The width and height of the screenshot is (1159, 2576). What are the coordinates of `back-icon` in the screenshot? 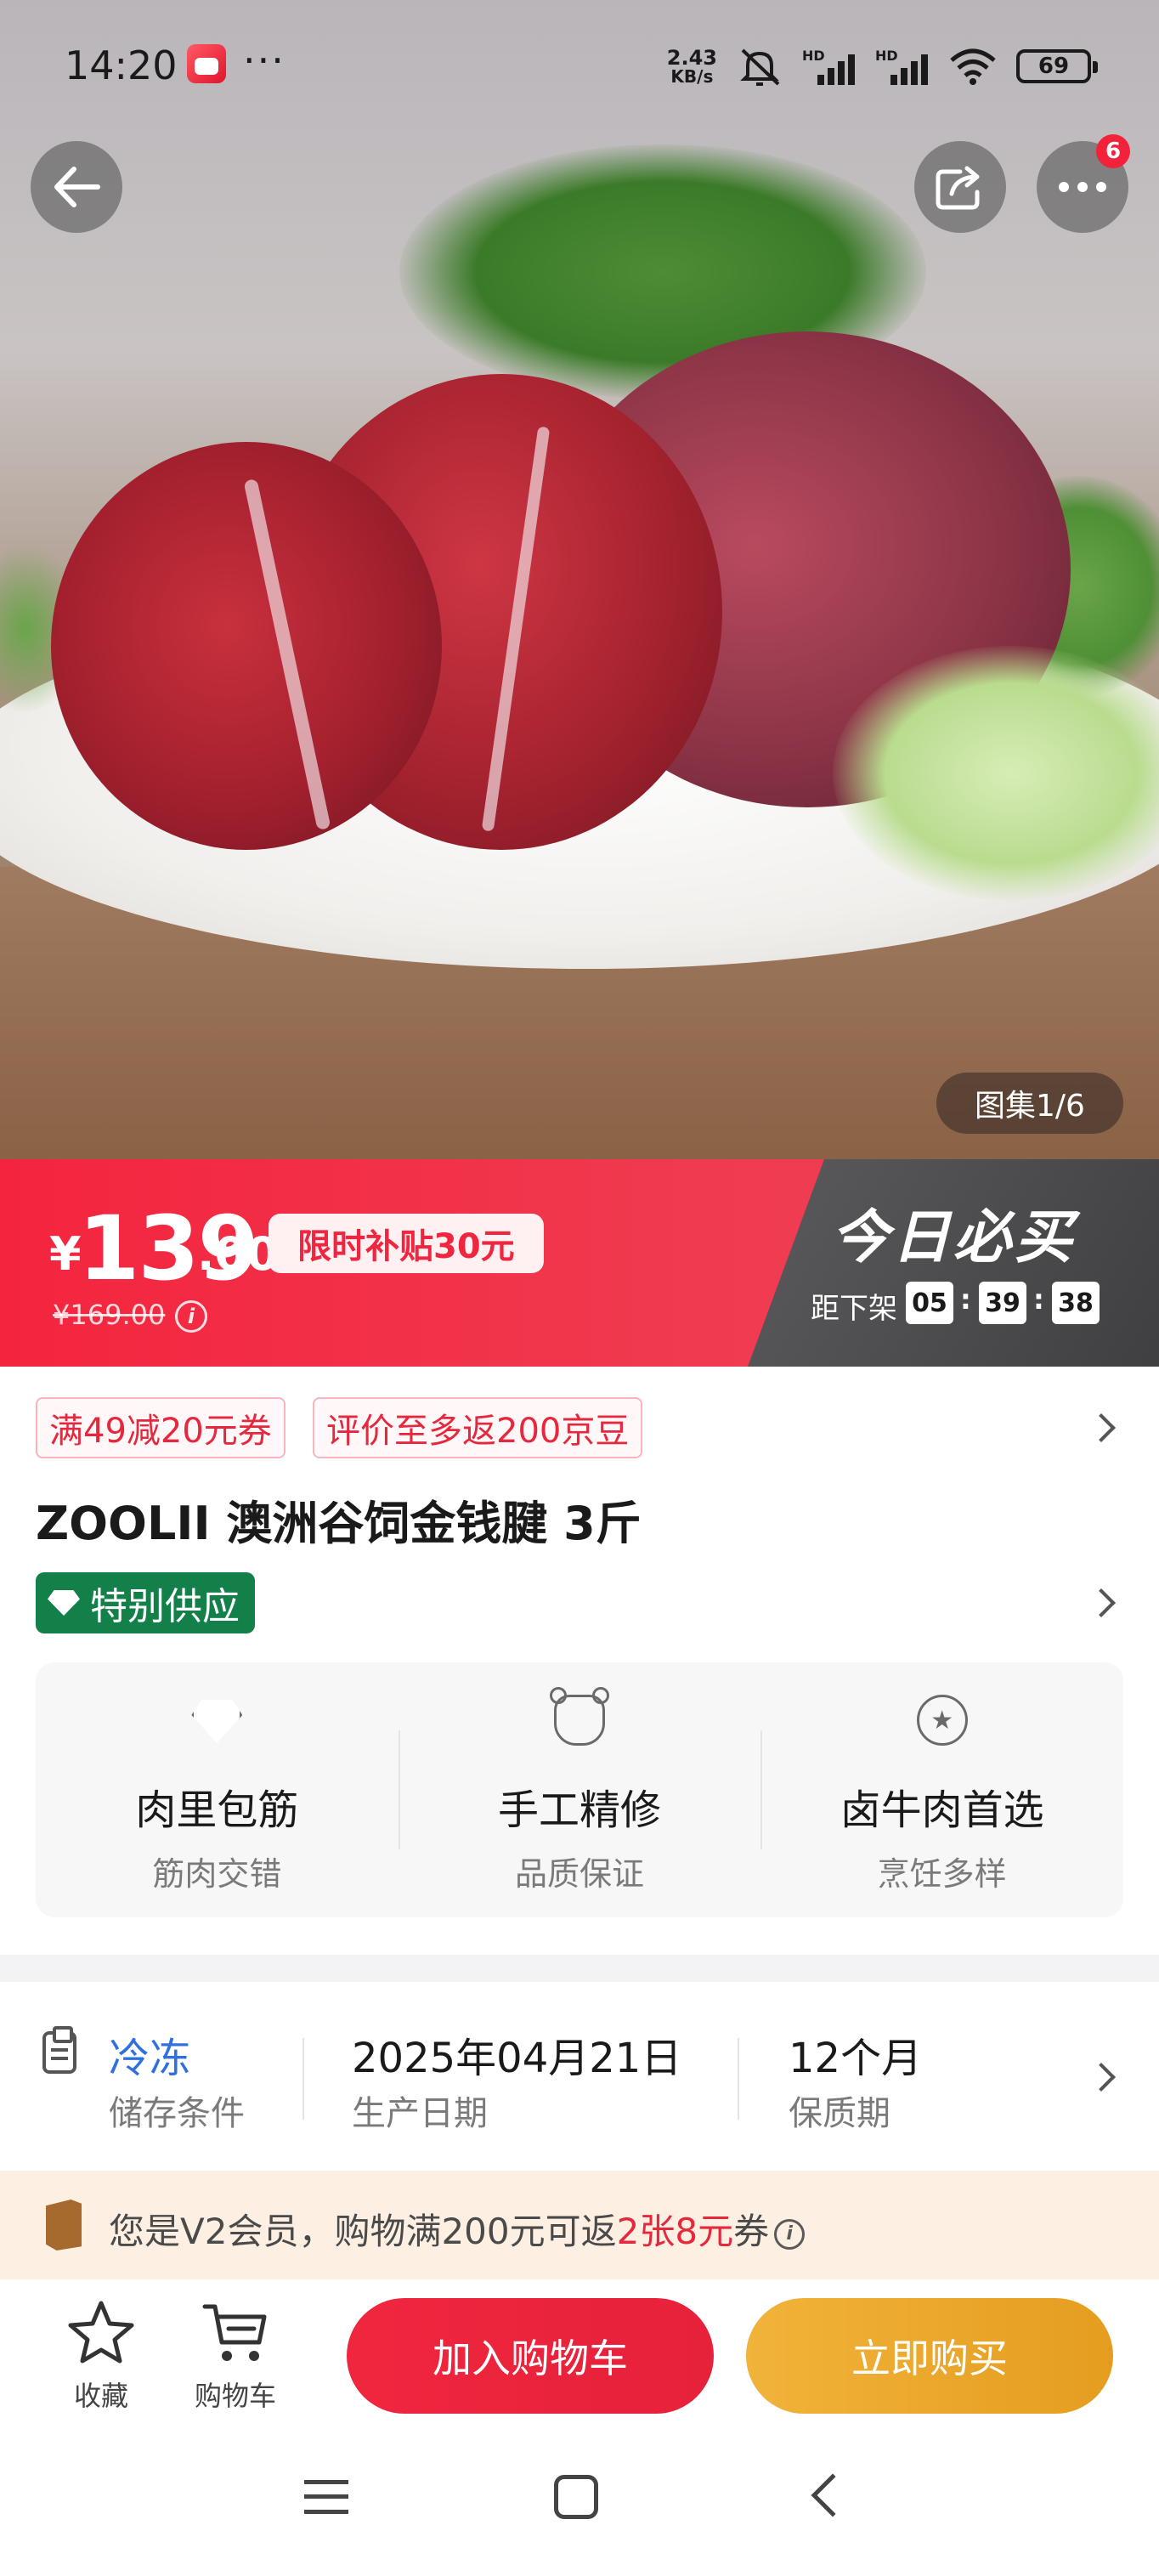 It's located at (833, 2495).